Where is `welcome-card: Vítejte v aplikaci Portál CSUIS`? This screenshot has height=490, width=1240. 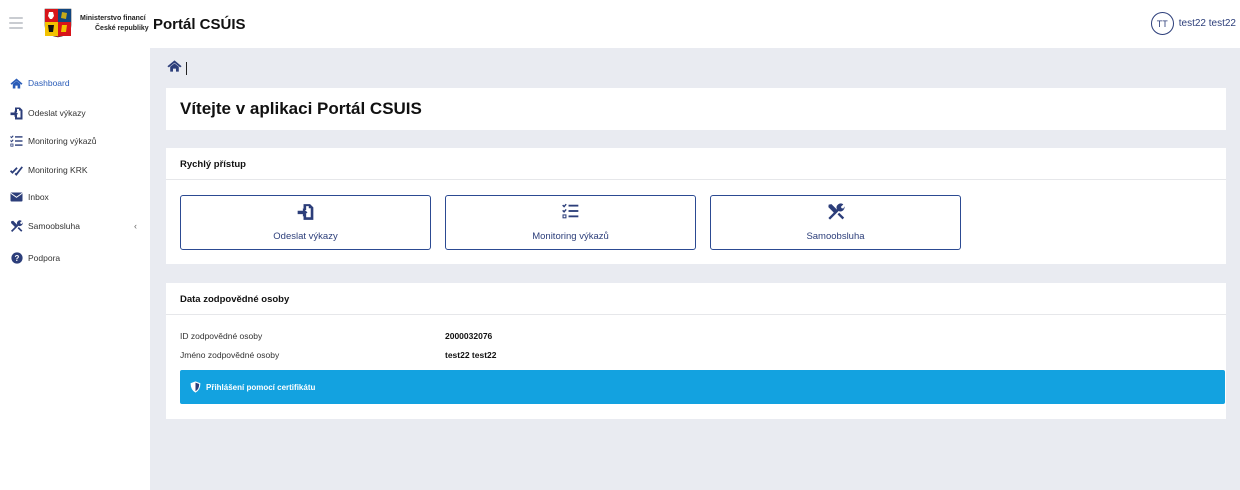 welcome-card: Vítejte v aplikaci Portál CSUIS is located at coordinates (696, 109).